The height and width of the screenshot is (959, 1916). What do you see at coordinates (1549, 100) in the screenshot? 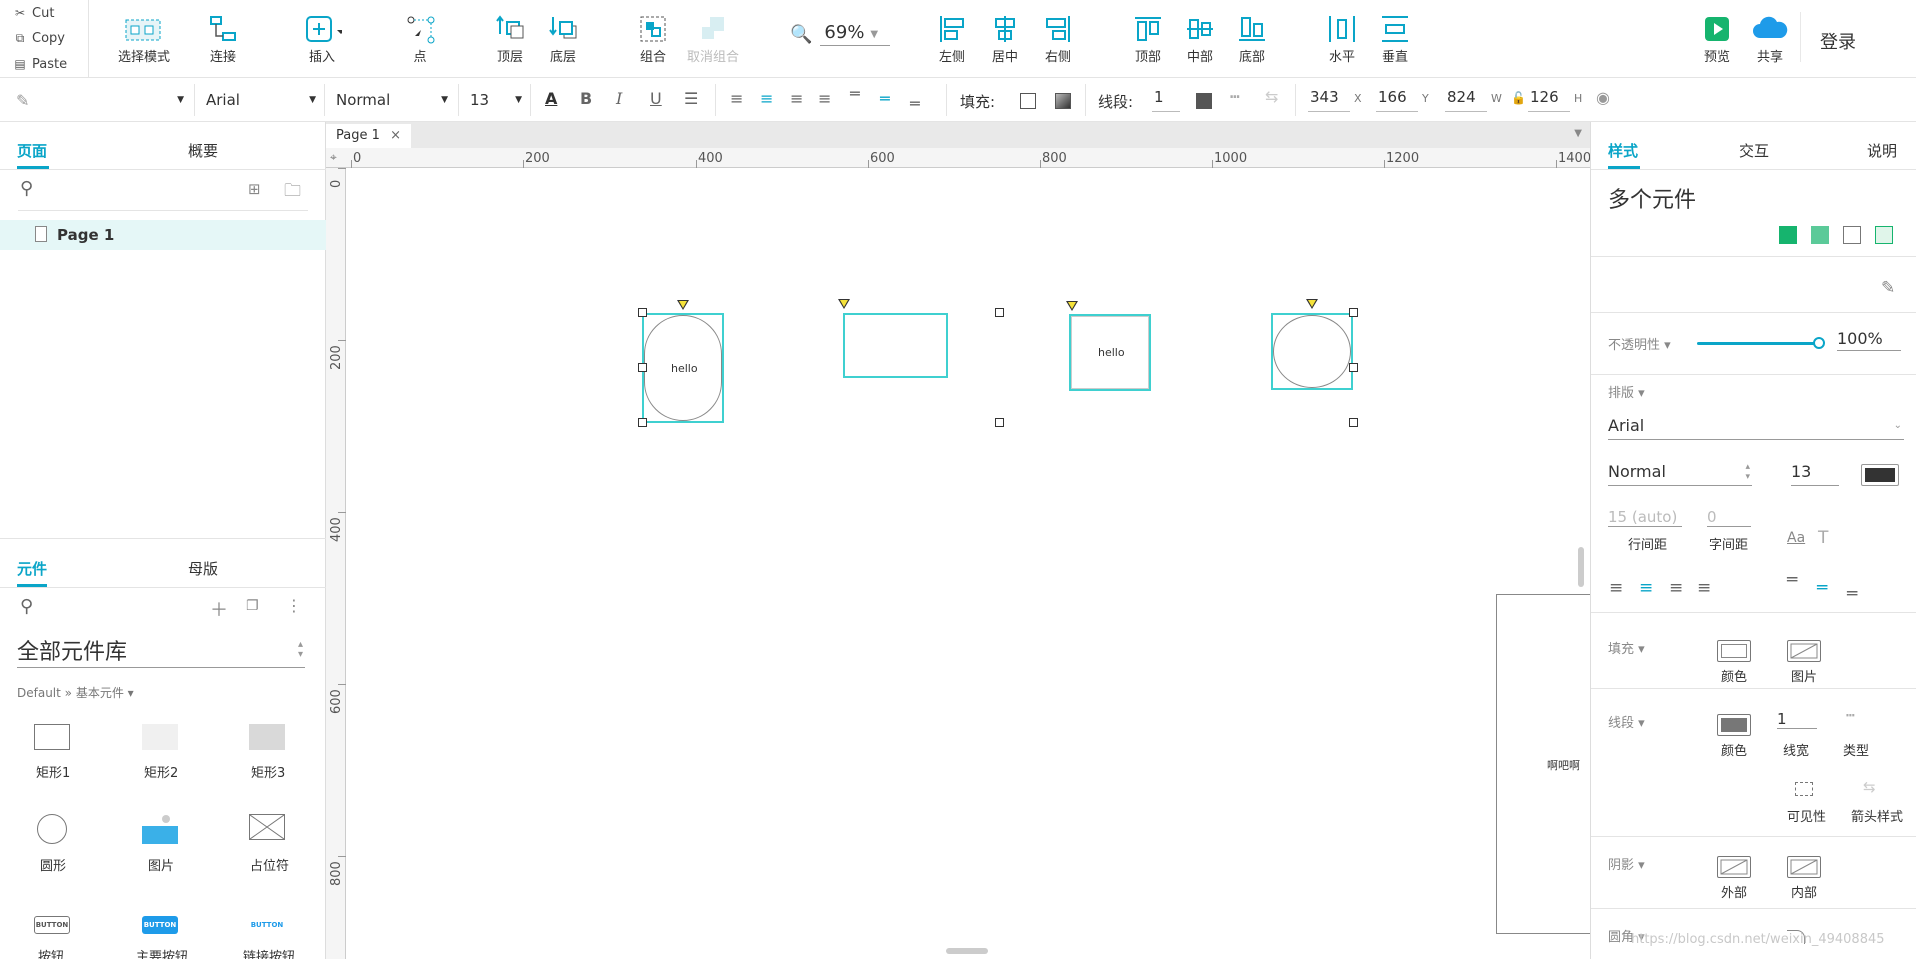
I see `height-input: 126` at bounding box center [1549, 100].